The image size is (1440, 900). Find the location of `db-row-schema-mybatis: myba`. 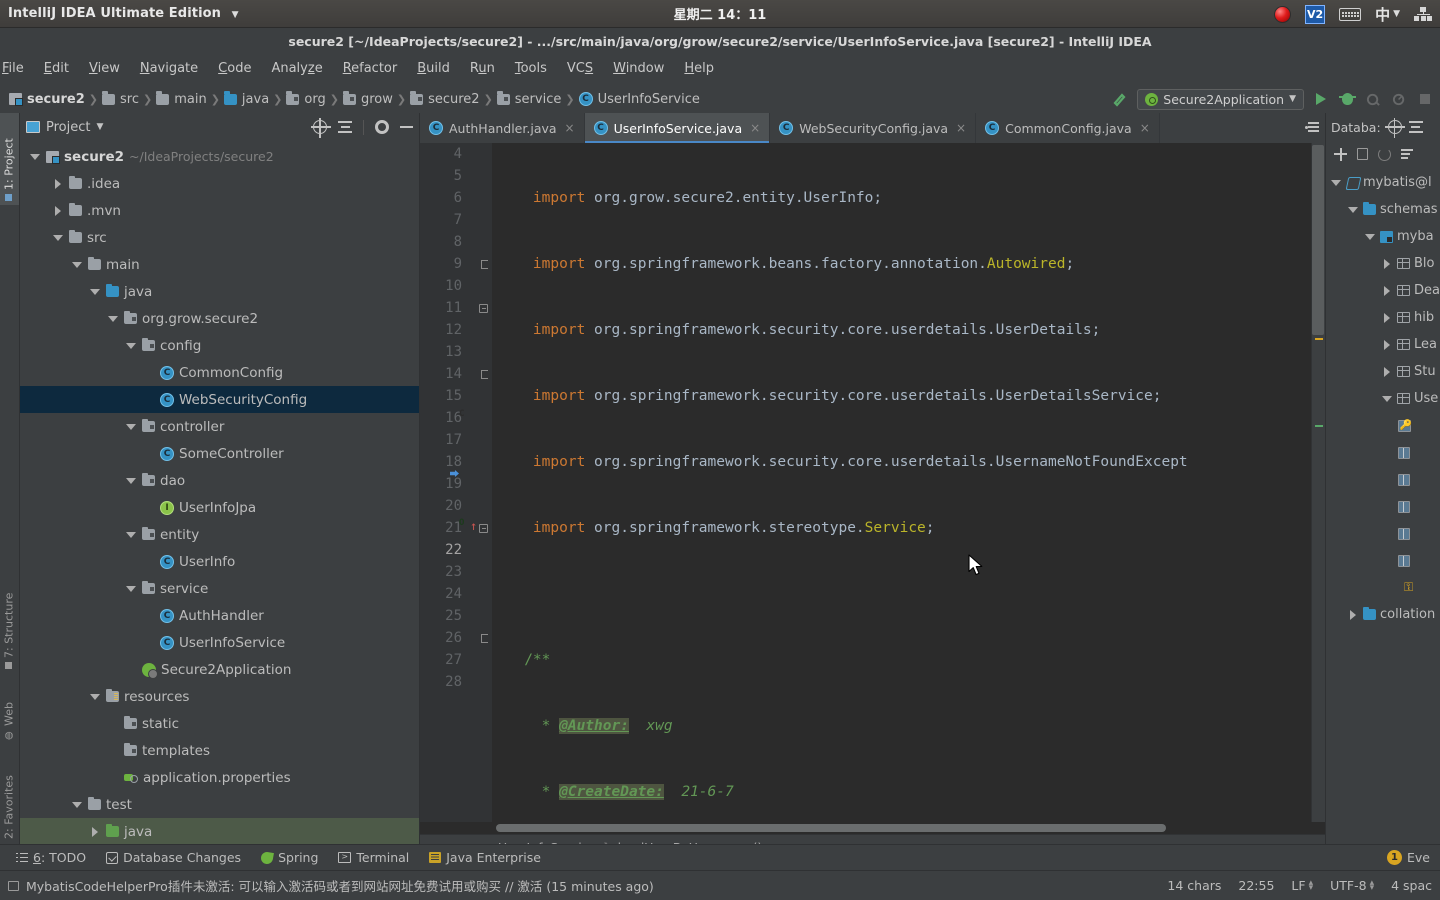

db-row-schema-mybatis: myba is located at coordinates (1383, 236).